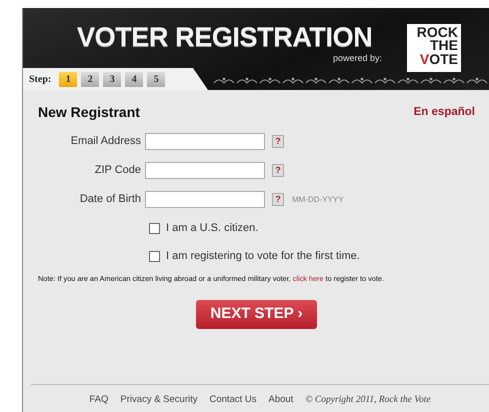 The image size is (489, 412). Describe the element at coordinates (224, 37) in the screenshot. I see `page-title: VOTER REGISTRATION` at that location.